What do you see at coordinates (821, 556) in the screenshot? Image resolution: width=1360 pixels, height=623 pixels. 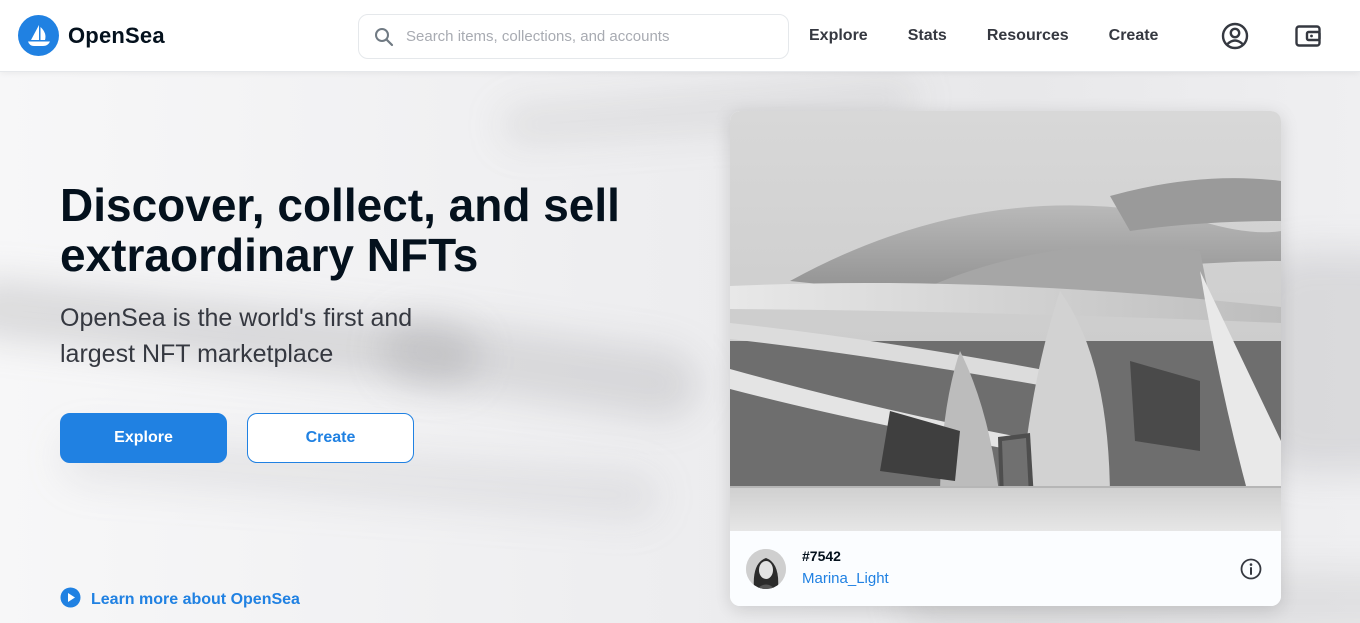 I see `nft-item-number: #7542` at bounding box center [821, 556].